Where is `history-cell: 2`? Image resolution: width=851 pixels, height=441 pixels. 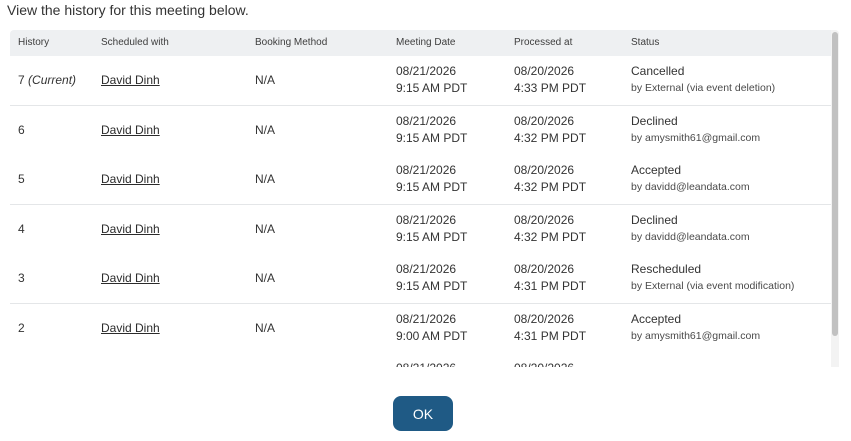
history-cell: 2 is located at coordinates (21, 328).